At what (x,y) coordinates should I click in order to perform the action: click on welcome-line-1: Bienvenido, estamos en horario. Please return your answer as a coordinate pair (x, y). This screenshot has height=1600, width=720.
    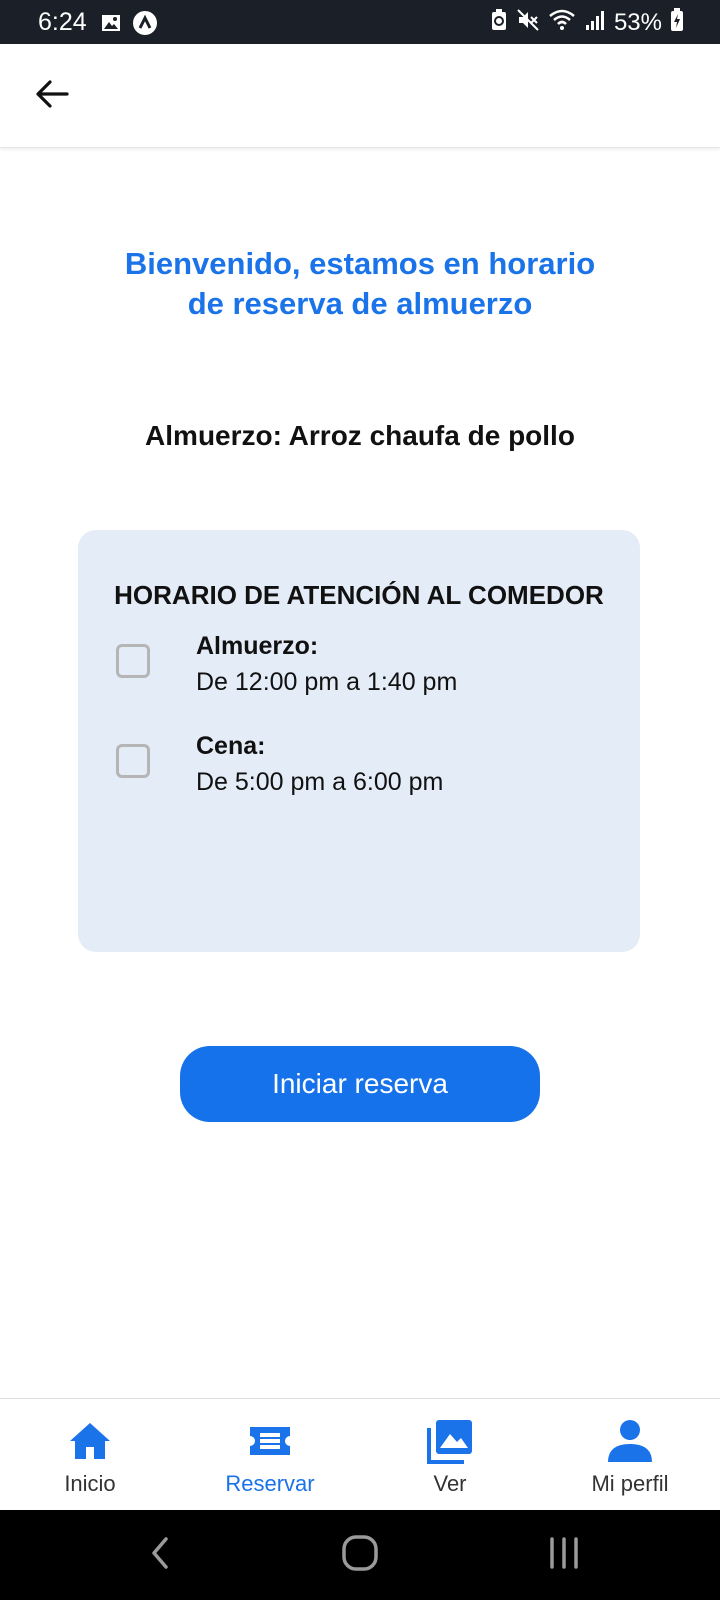
    Looking at the image, I should click on (360, 263).